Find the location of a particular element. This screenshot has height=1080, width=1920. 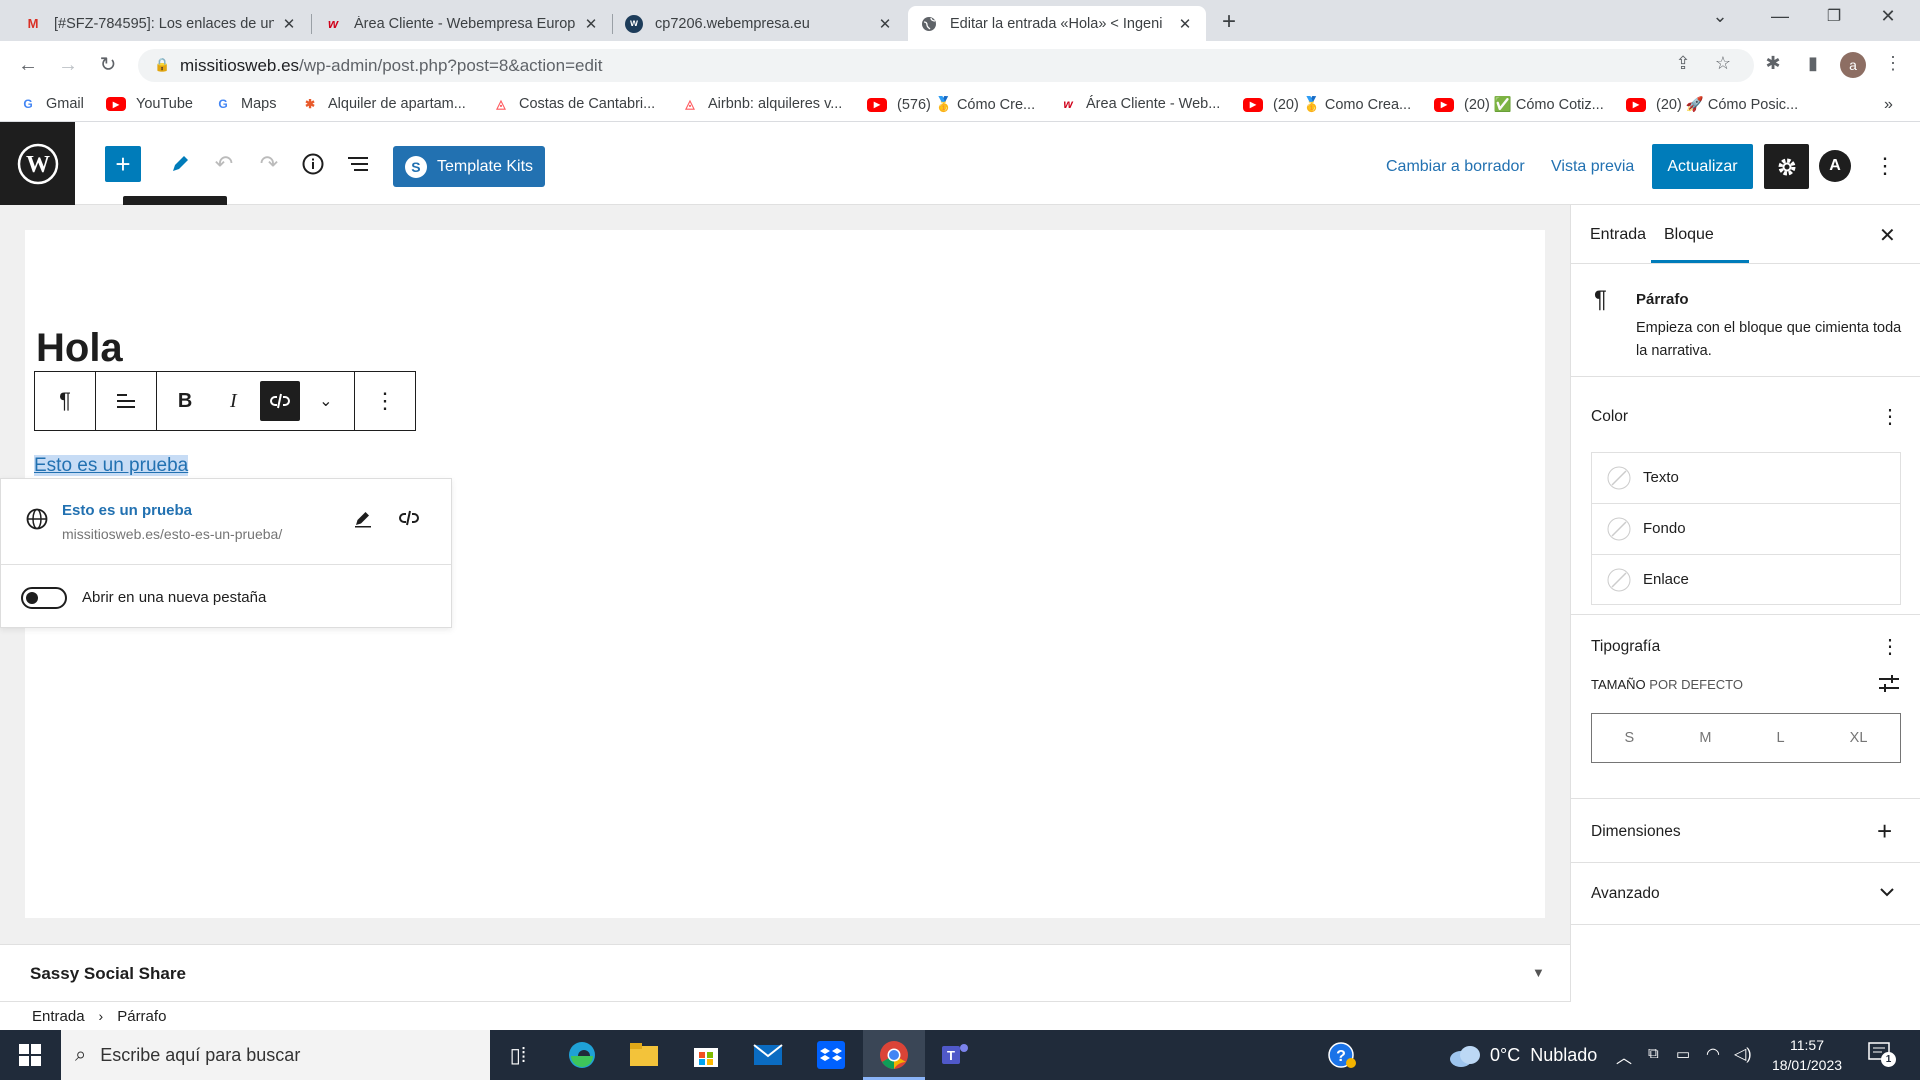

bookmark-youtube: ▶ YouTube is located at coordinates (149, 104).